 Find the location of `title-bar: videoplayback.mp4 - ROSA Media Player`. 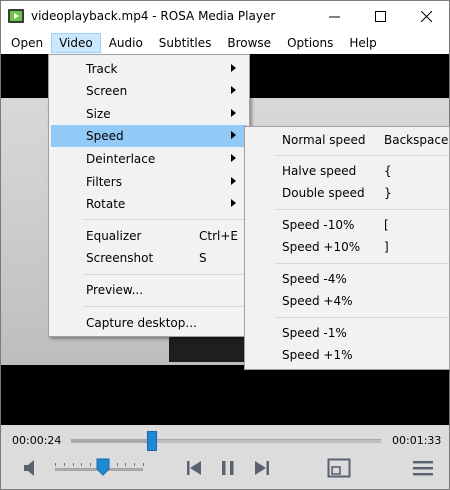

title-bar: videoplayback.mp4 - ROSA Media Player is located at coordinates (225, 16).